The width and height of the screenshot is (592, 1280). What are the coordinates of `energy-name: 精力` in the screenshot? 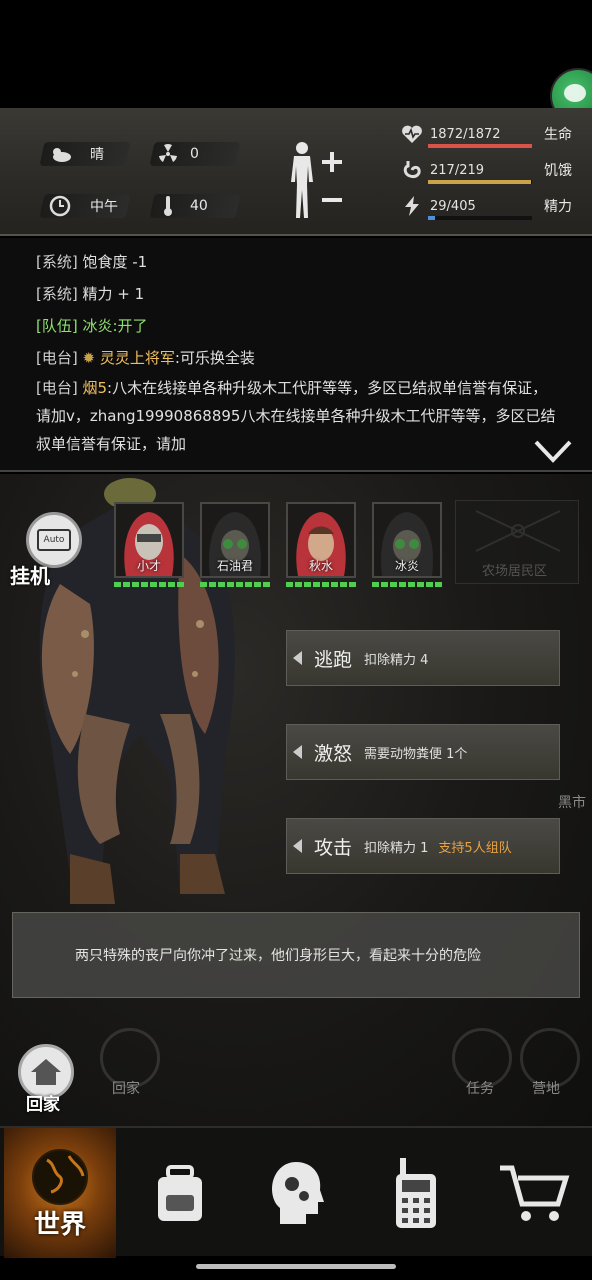 It's located at (558, 207).